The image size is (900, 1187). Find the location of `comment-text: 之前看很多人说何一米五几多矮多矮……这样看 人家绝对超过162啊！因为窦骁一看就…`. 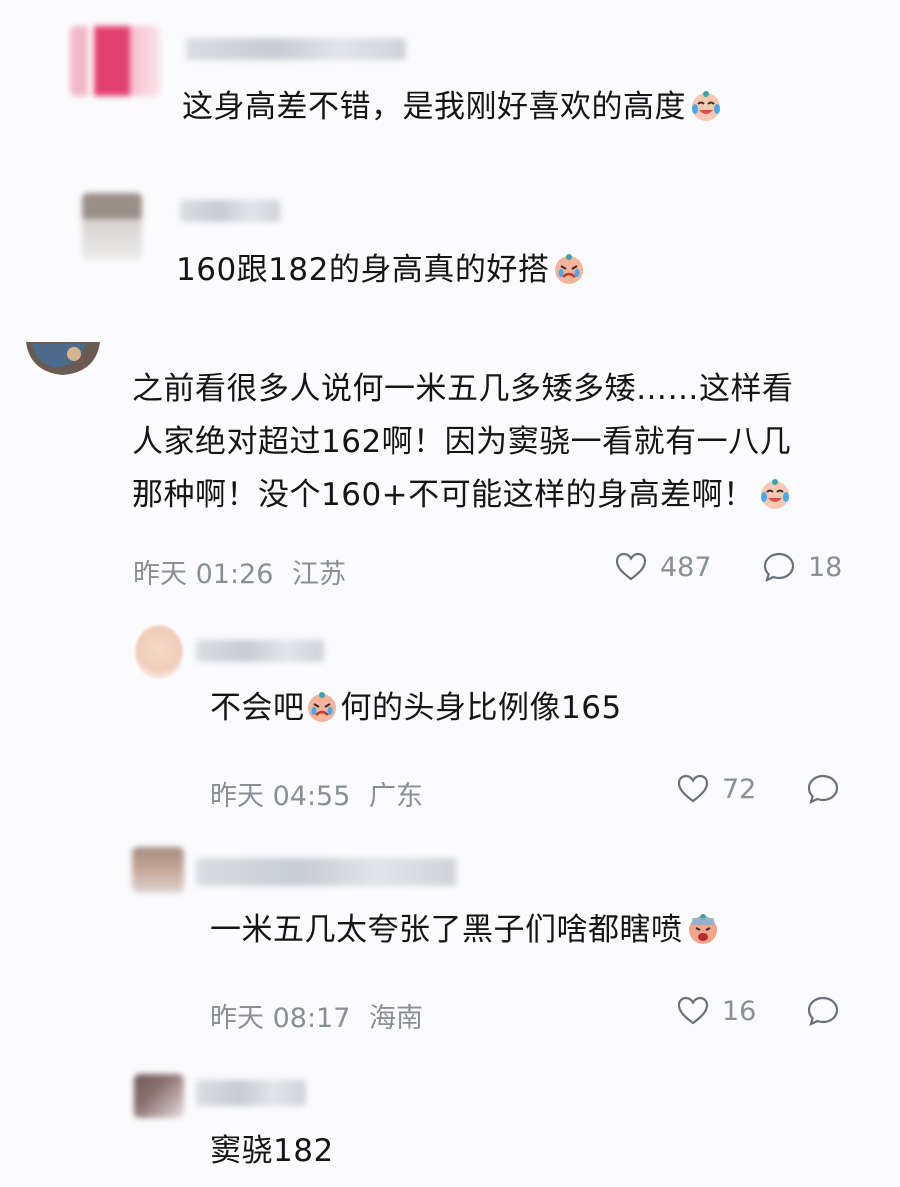

comment-text: 之前看很多人说何一米五几多矮多矮……这样看 人家绝对超过162啊！因为窦骁一看就… is located at coordinates (463, 442).